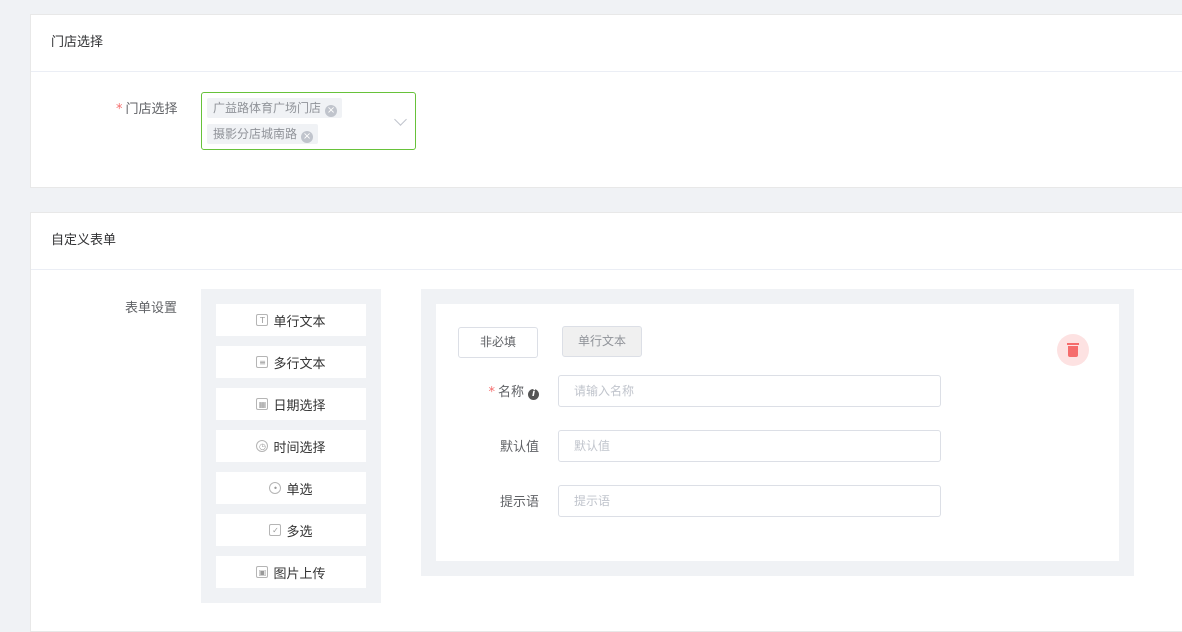 The width and height of the screenshot is (1182, 632). What do you see at coordinates (255, 134) in the screenshot?
I see `store-tag-label: 摄影分店城南路` at bounding box center [255, 134].